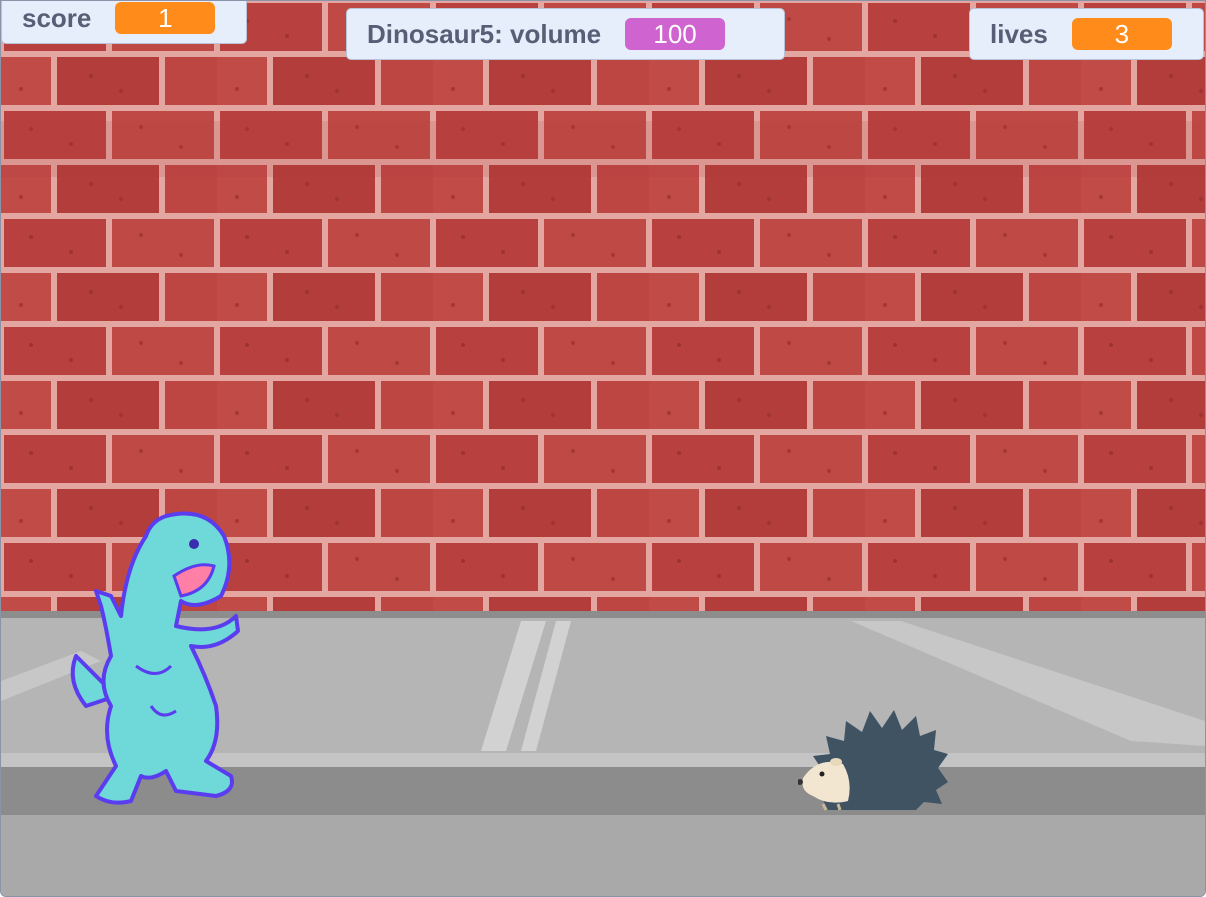  I want to click on score-value: 1, so click(165, 18).